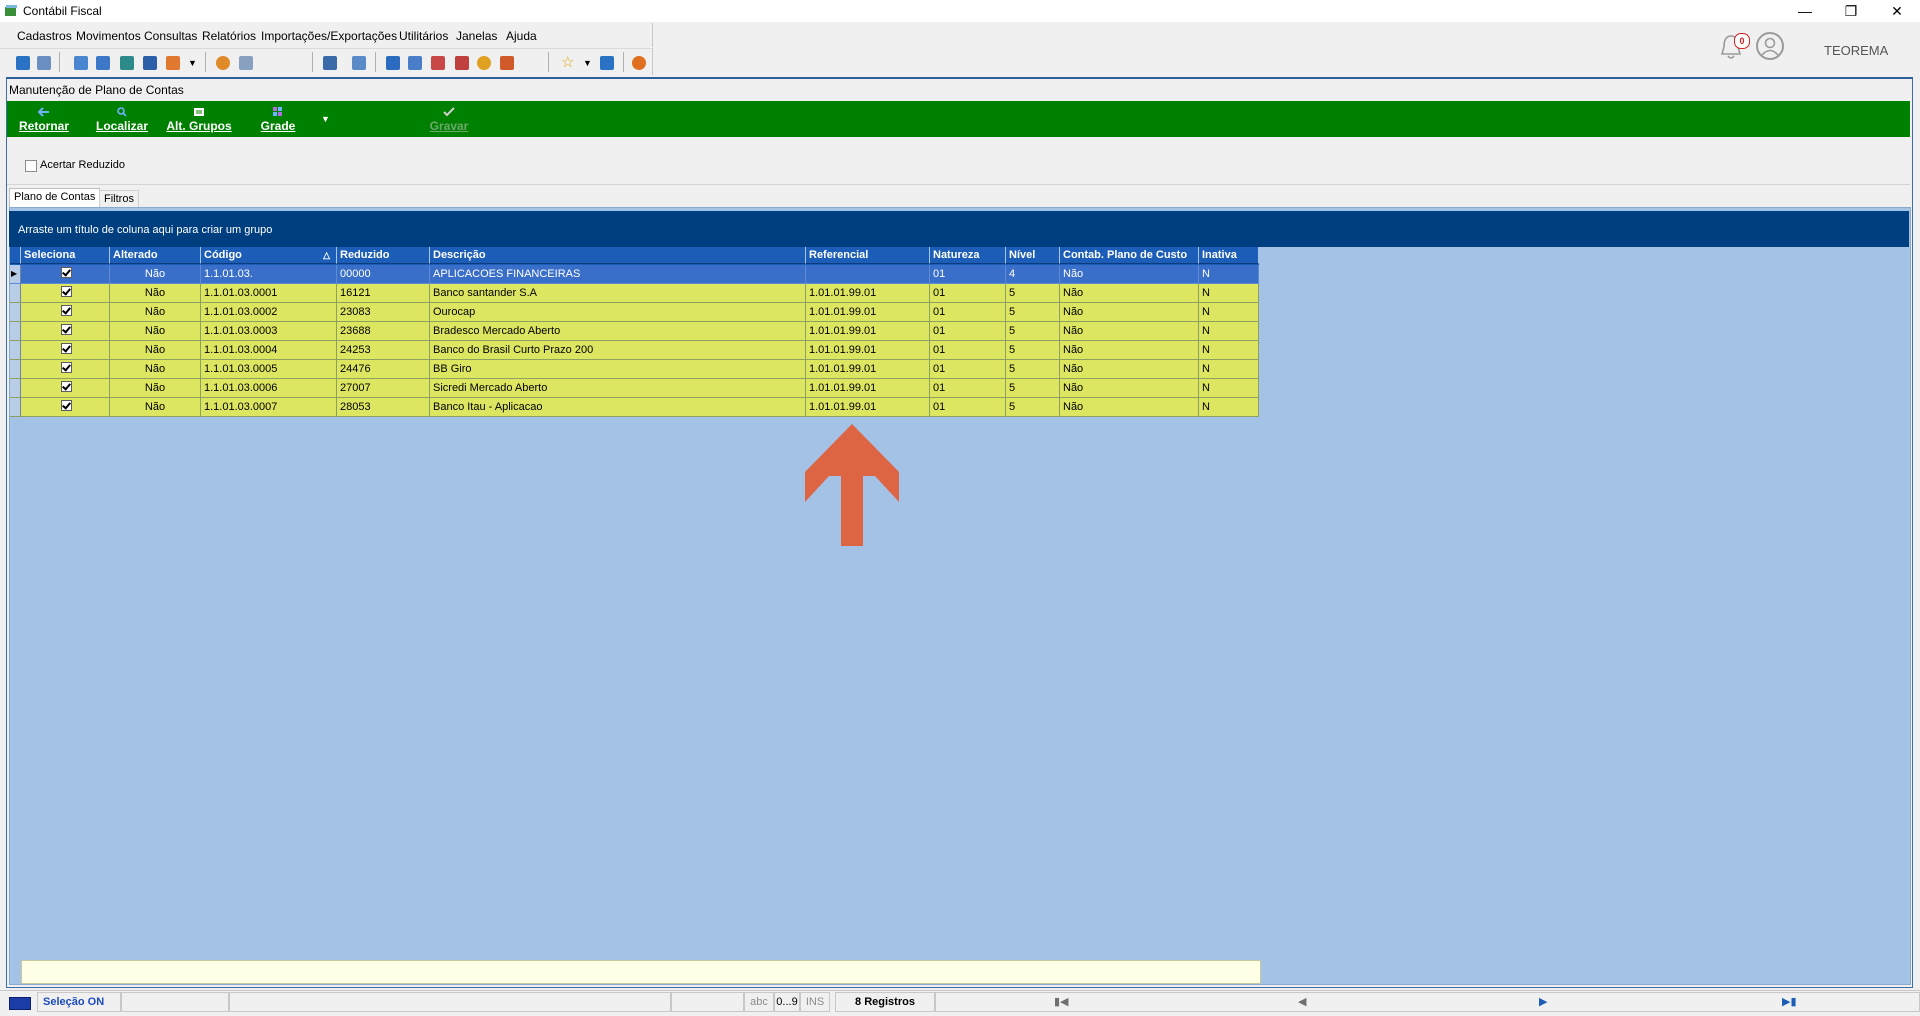  I want to click on cell-codigo: 1.1.01.03.0006, so click(269, 388).